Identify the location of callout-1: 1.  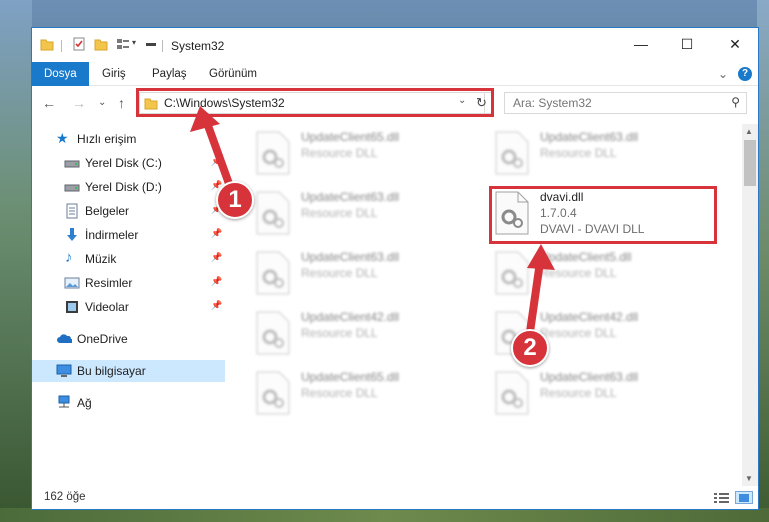
(235, 200).